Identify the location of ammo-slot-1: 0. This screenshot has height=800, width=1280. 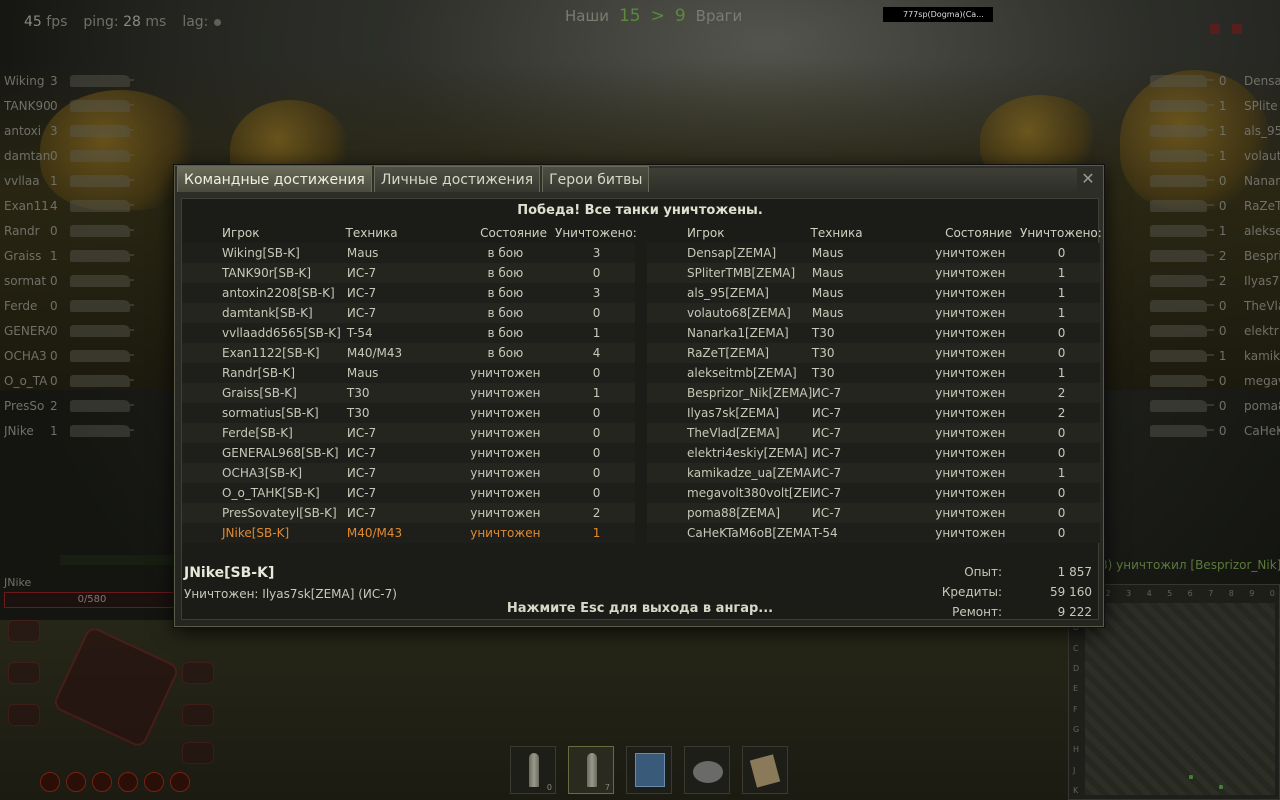
(533, 770).